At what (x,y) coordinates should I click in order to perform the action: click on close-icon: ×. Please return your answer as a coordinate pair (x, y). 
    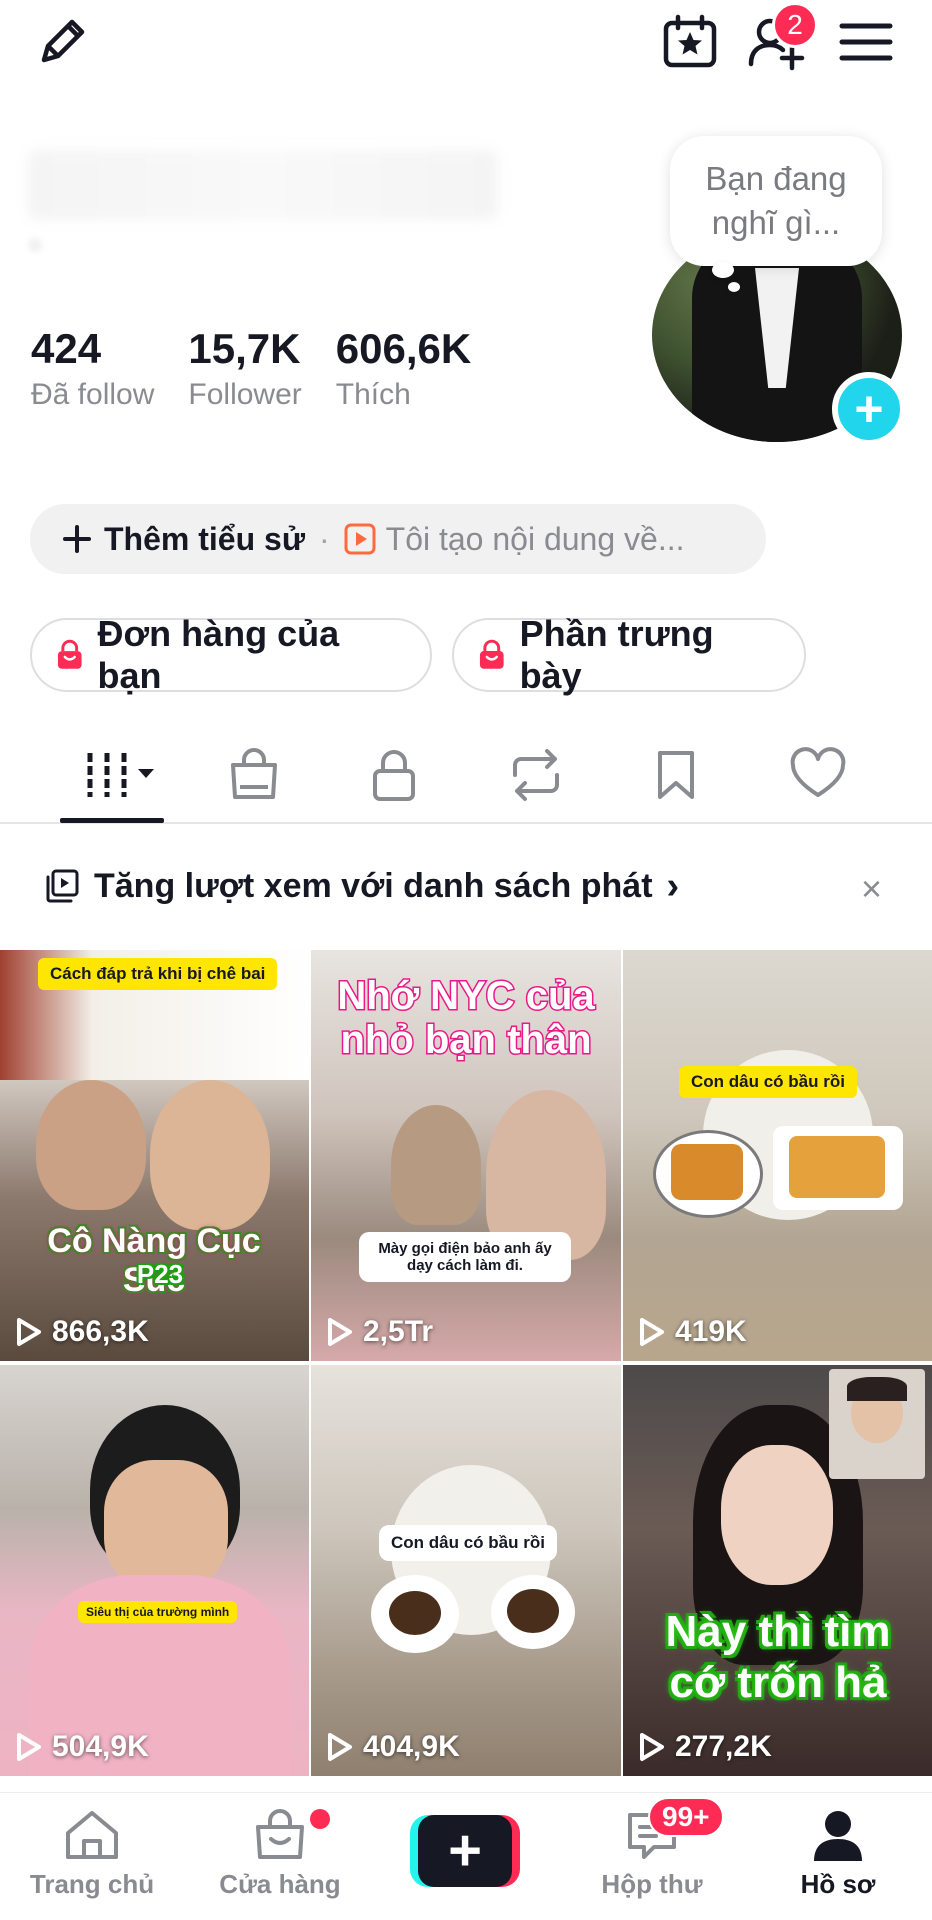
    Looking at the image, I should click on (871, 889).